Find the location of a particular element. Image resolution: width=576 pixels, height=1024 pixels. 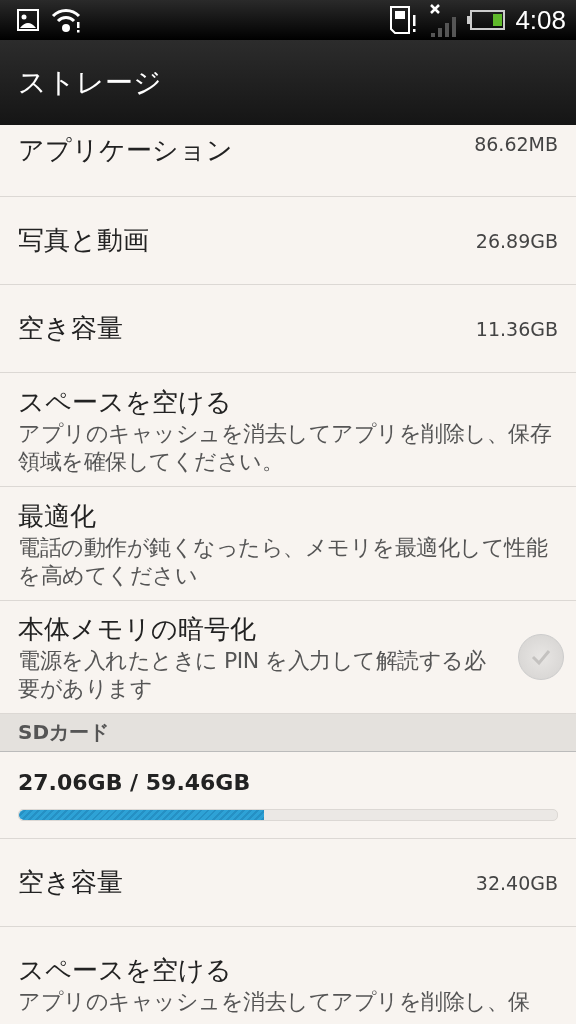

usage-label: 27.06GB / 59.46GB is located at coordinates (135, 782).